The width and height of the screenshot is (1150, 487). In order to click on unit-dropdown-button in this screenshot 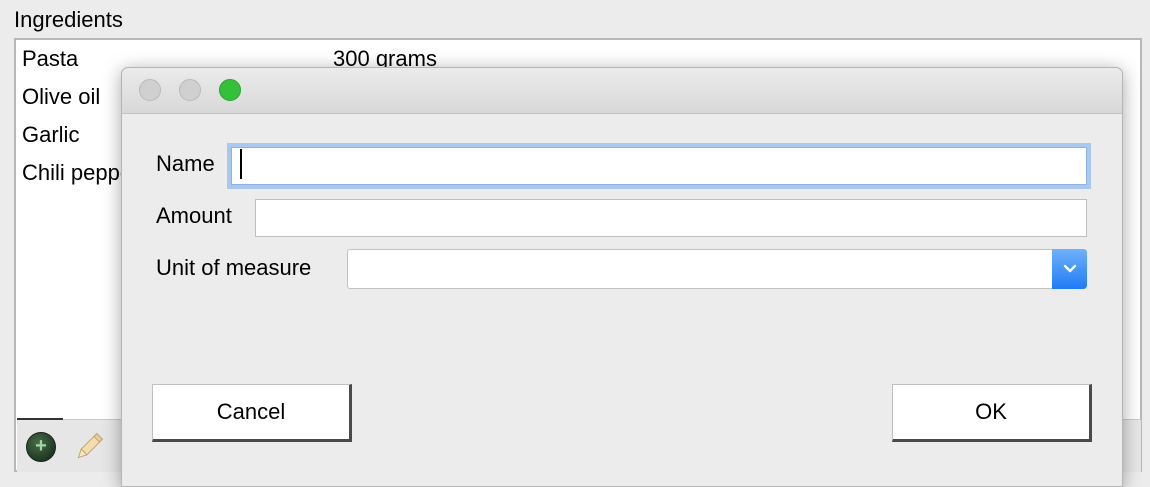, I will do `click(1069, 269)`.